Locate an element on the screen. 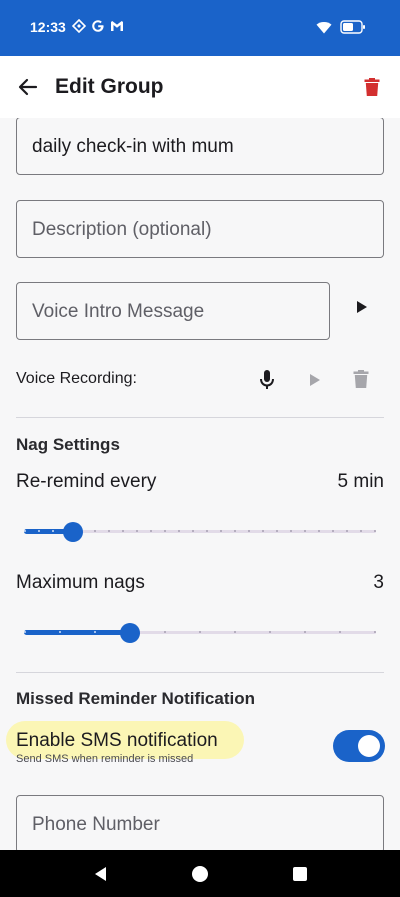 The image size is (400, 897). voice-intro-placeholder: Voice Intro Message is located at coordinates (118, 311).